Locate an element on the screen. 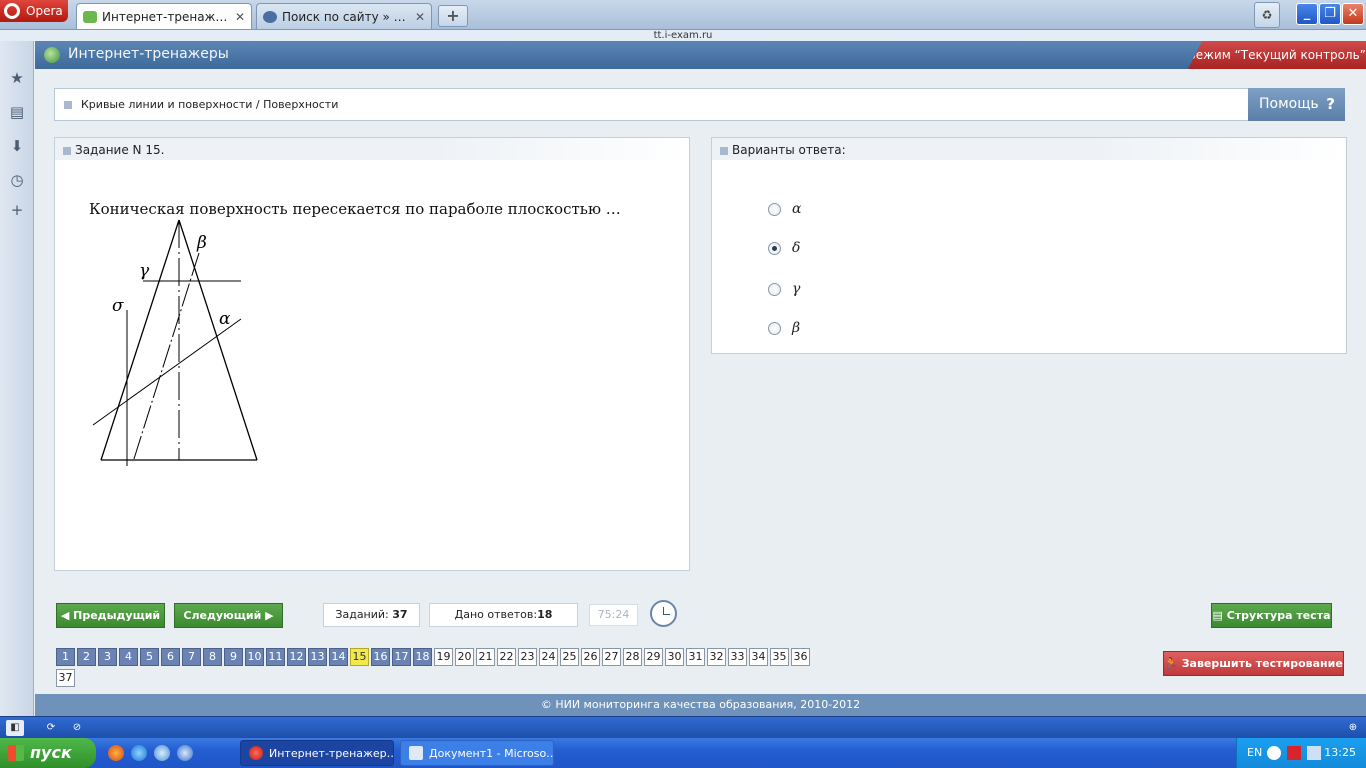  task-number-cell: 3 is located at coordinates (107, 657).